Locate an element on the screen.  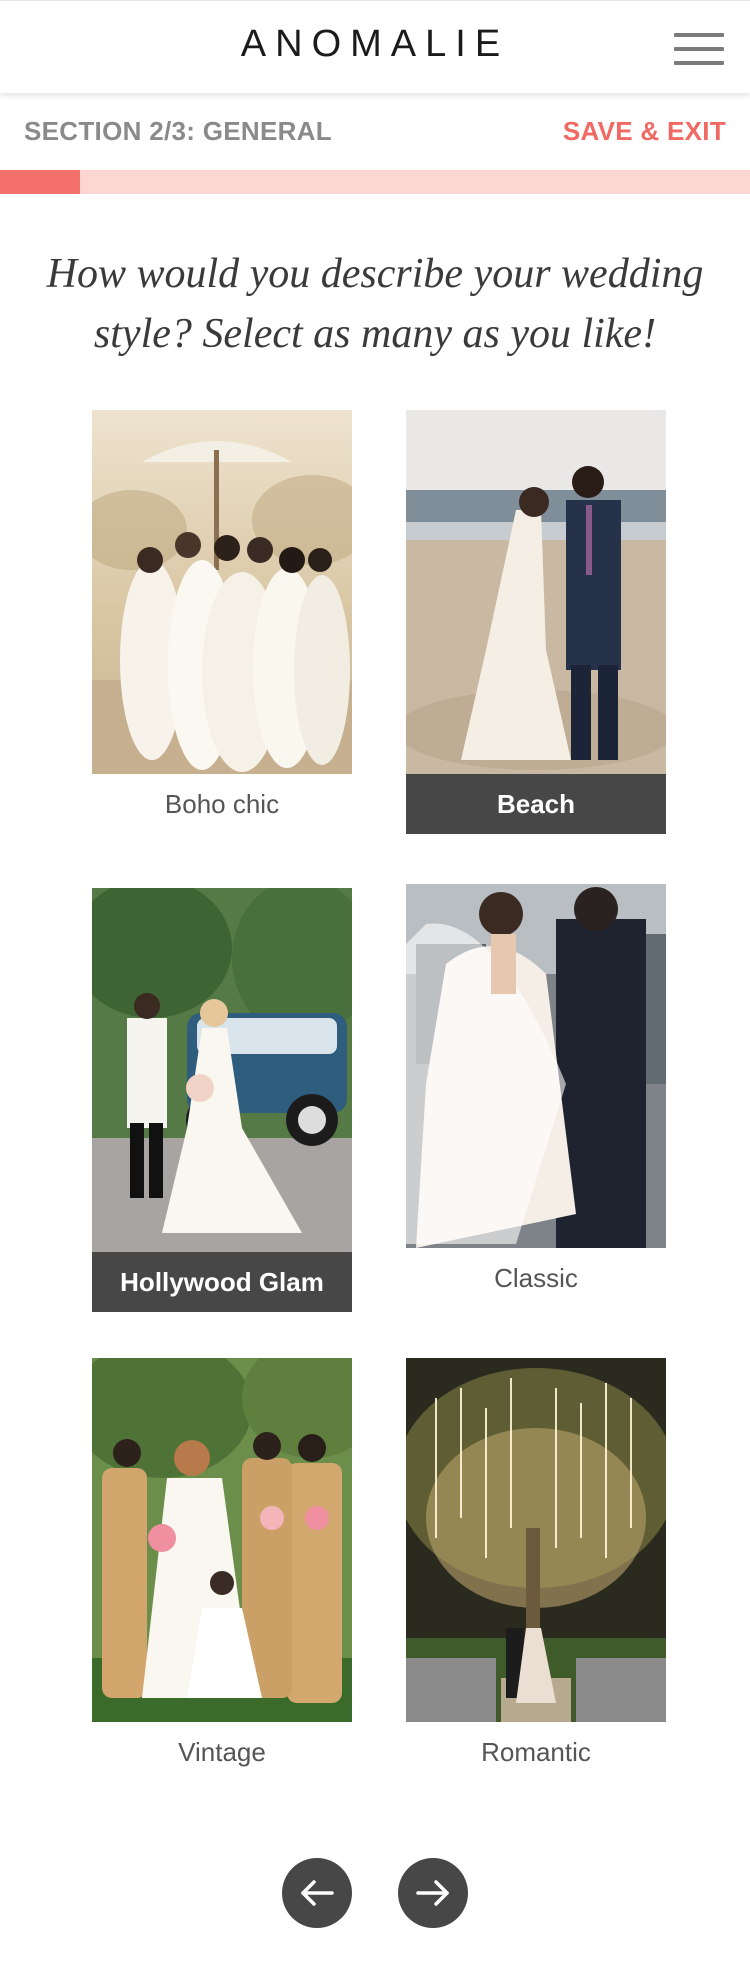
style-caption: Romantic is located at coordinates (536, 1752).